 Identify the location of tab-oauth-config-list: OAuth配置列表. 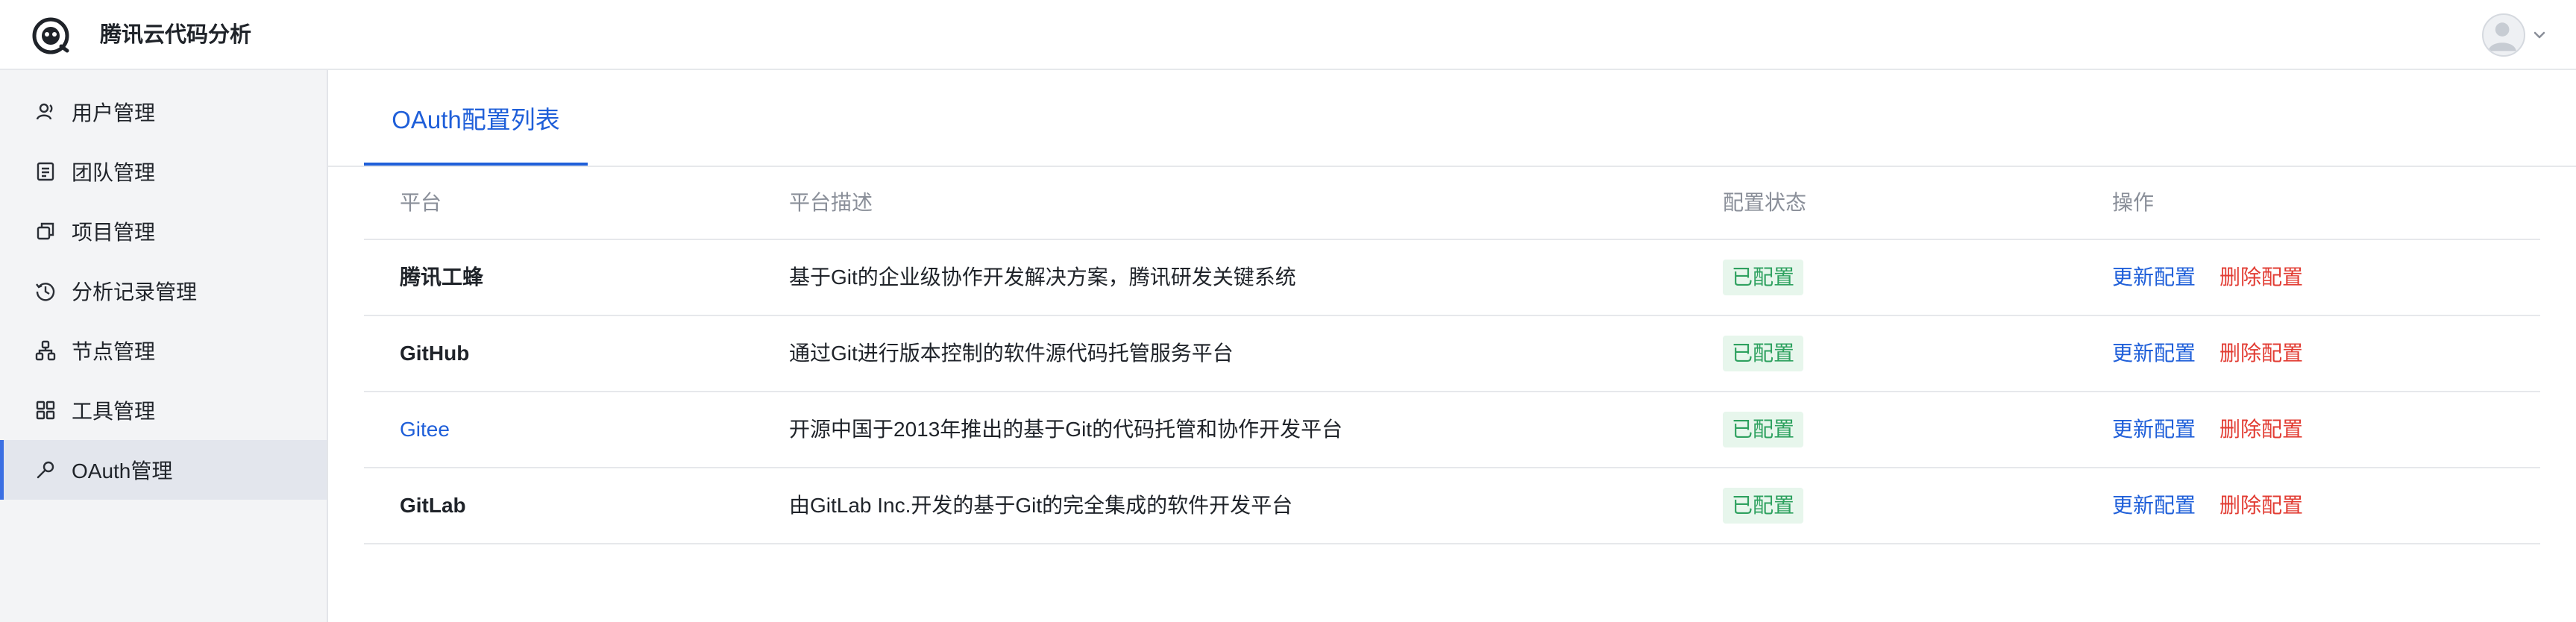
(476, 118).